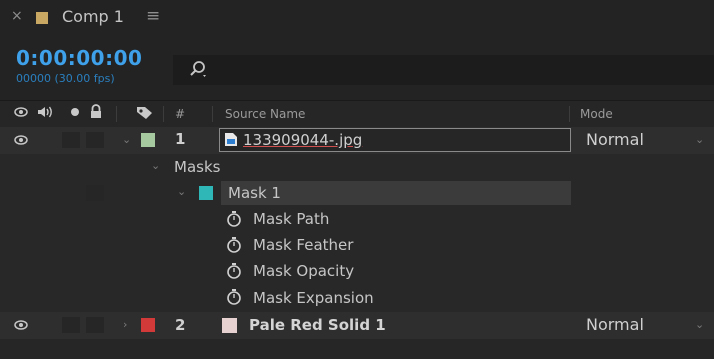 Image resolution: width=714 pixels, height=359 pixels. Describe the element at coordinates (254, 193) in the screenshot. I see `mask-name: Mask 1` at that location.